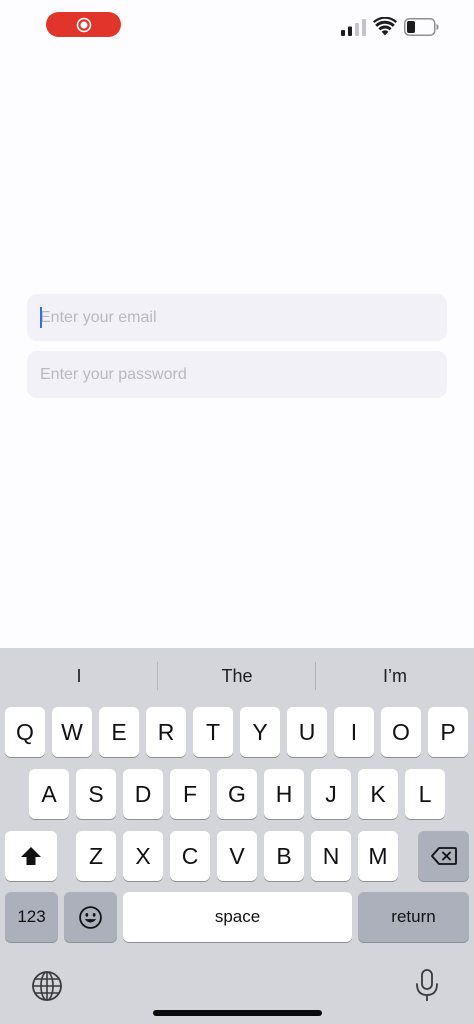 The width and height of the screenshot is (474, 1024). I want to click on globe-icon, so click(47, 986).